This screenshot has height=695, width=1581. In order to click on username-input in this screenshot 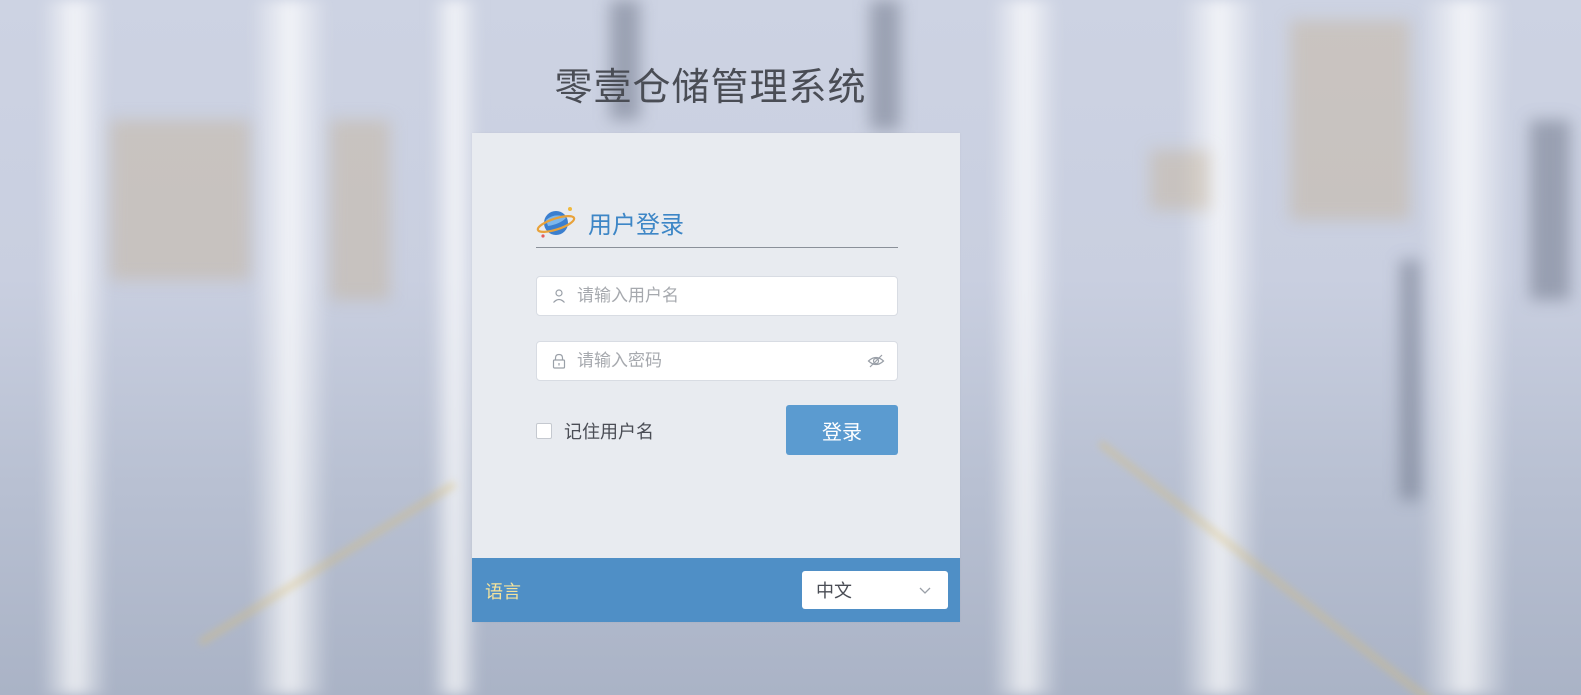, I will do `click(737, 296)`.